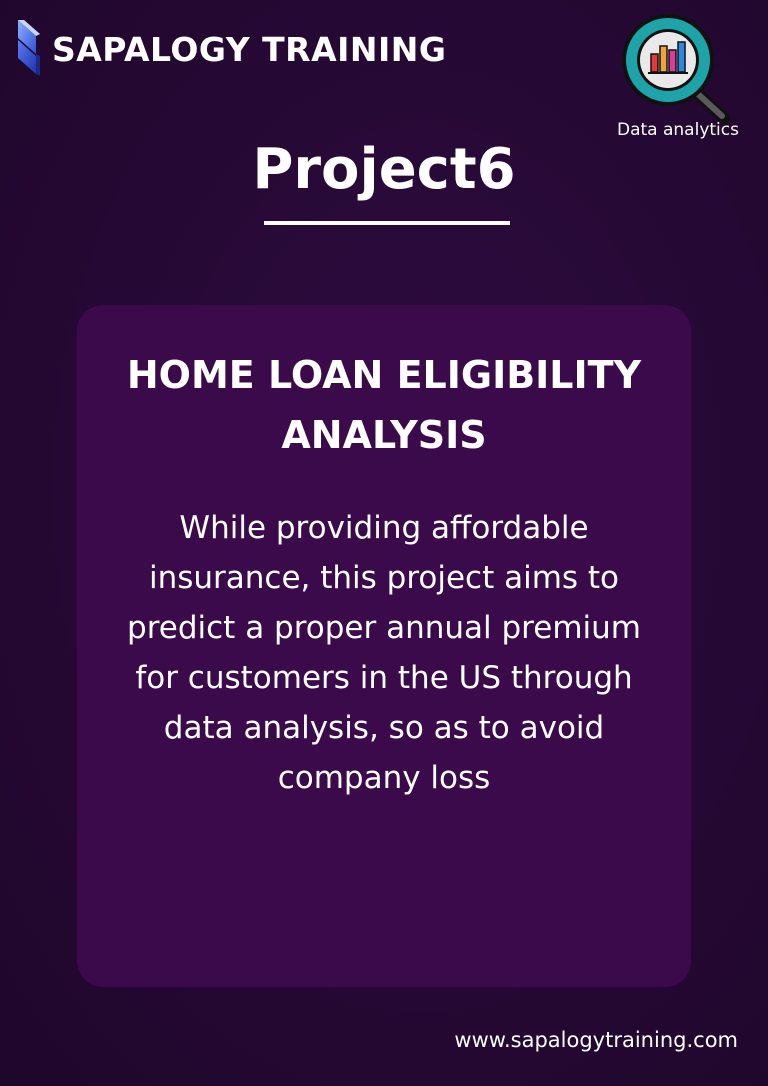 The width and height of the screenshot is (768, 1086). I want to click on brand: SAPALOGY TRAINING, so click(230, 49).